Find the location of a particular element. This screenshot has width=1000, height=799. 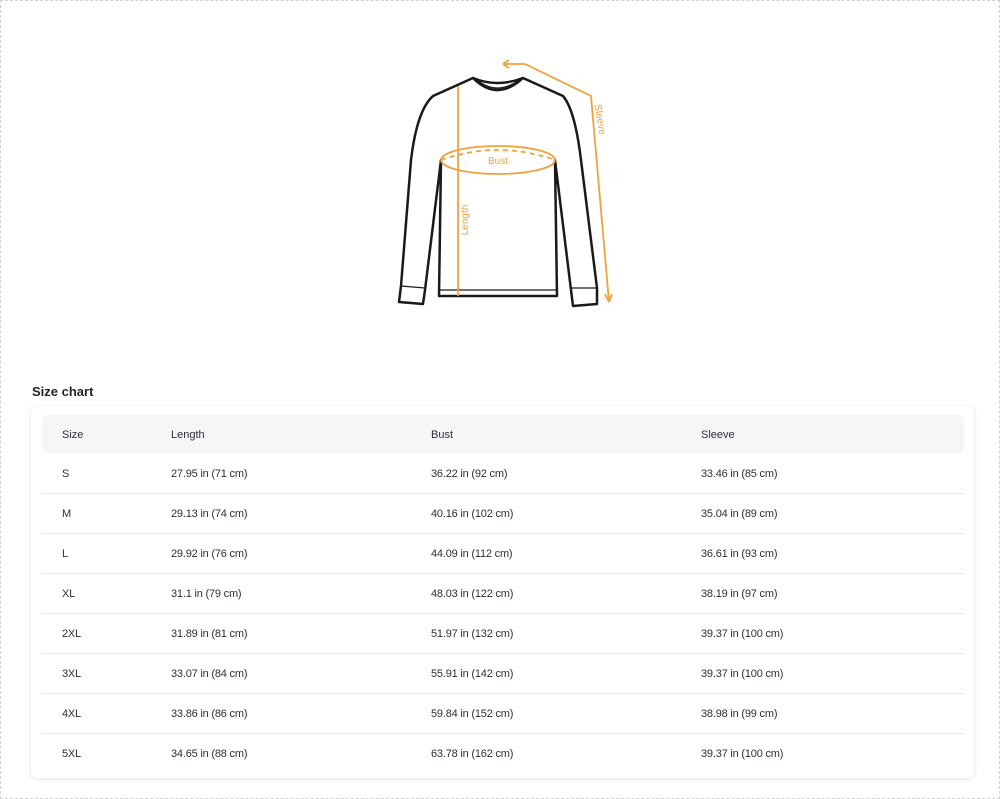

header-length: Length is located at coordinates (188, 434).